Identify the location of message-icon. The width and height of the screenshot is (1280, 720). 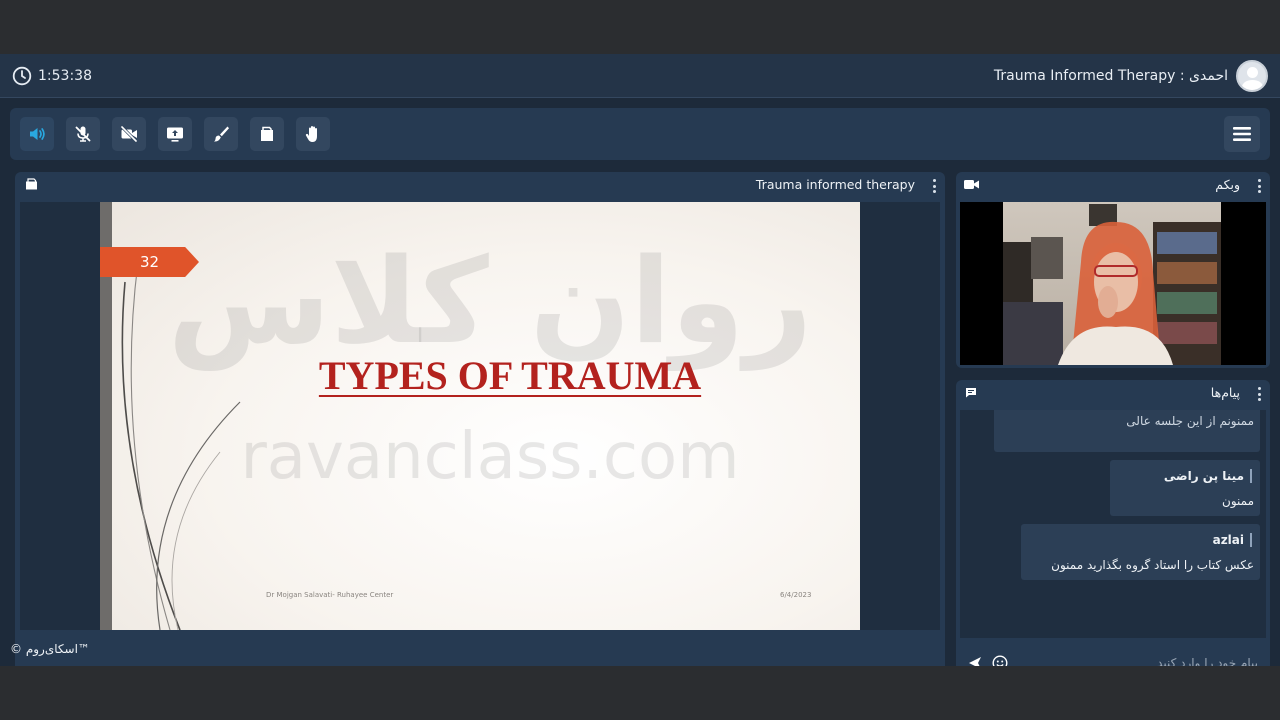
(971, 393).